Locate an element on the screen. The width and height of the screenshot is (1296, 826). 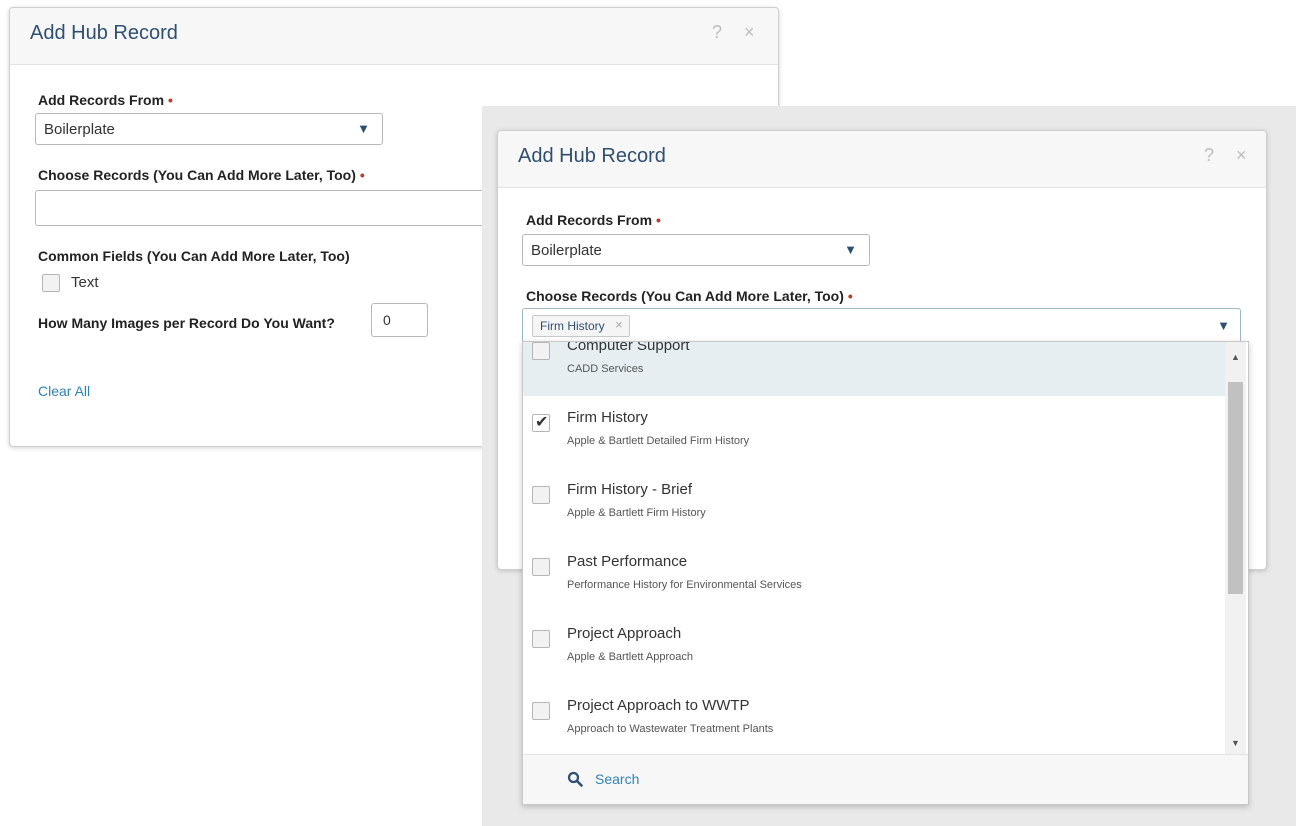
option-title: Computer Support is located at coordinates (628, 347).